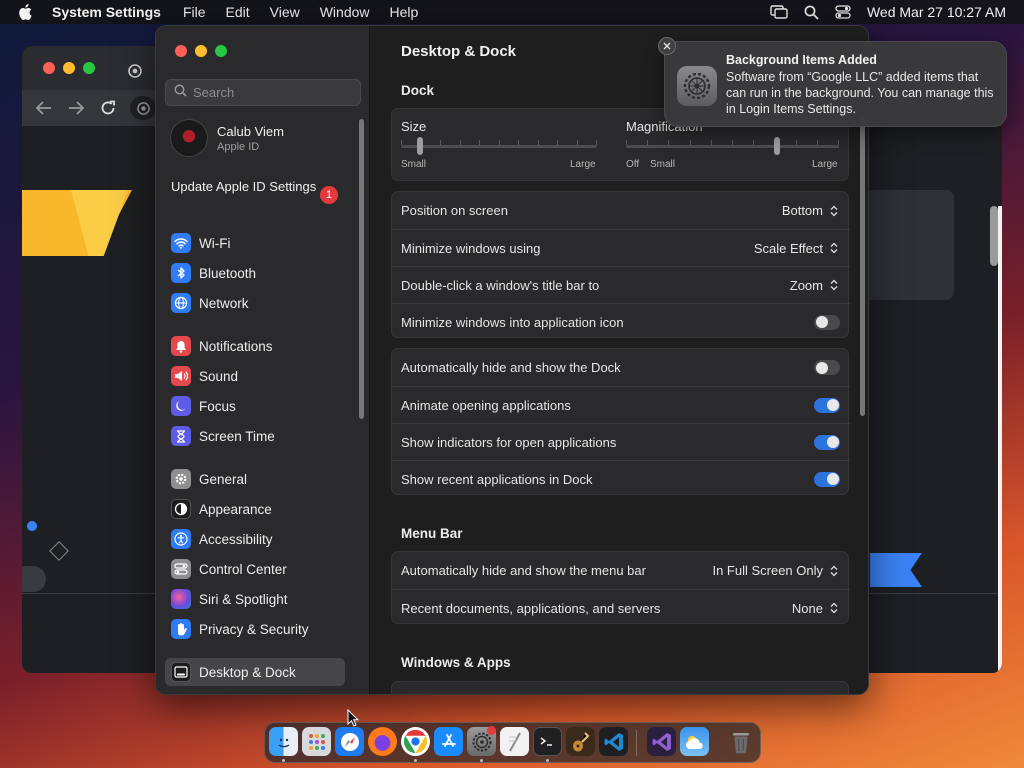 The image size is (1024, 768). I want to click on size-slider-thumb, so click(420, 146).